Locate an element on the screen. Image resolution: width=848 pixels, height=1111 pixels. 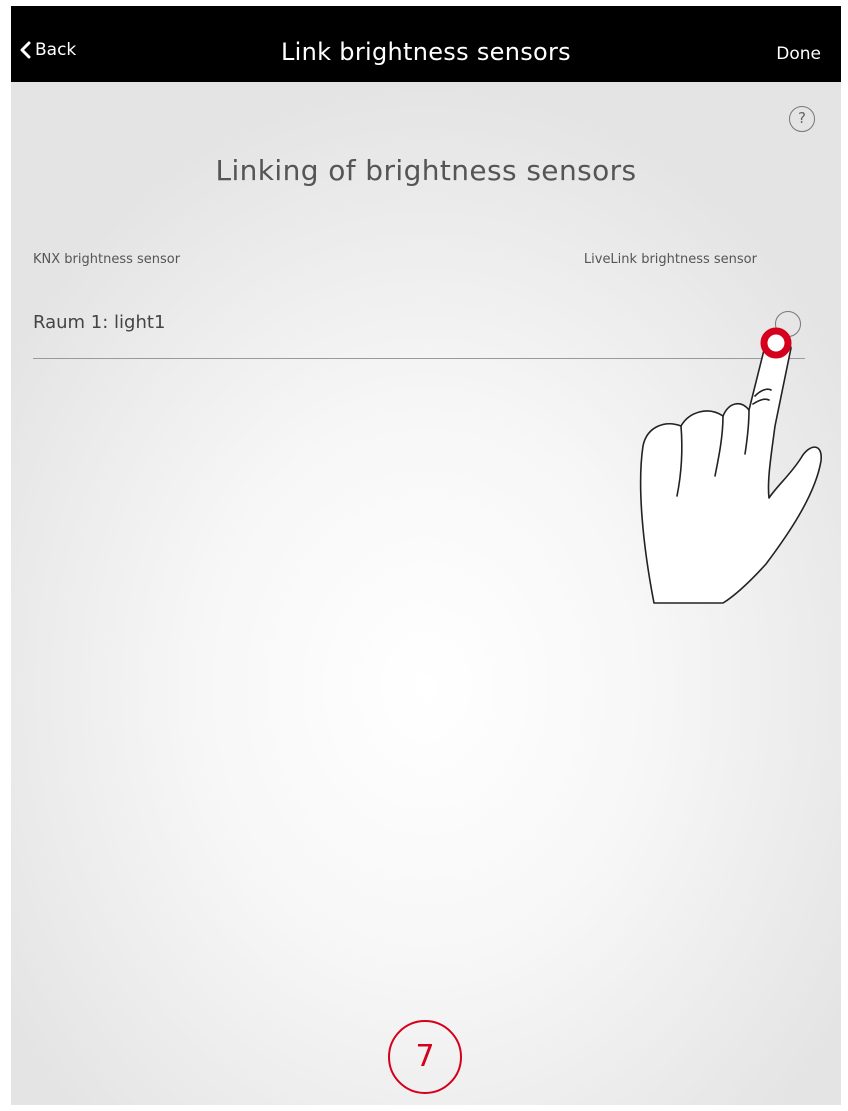
sensor-row: Raum 1: light1 is located at coordinates (419, 331).